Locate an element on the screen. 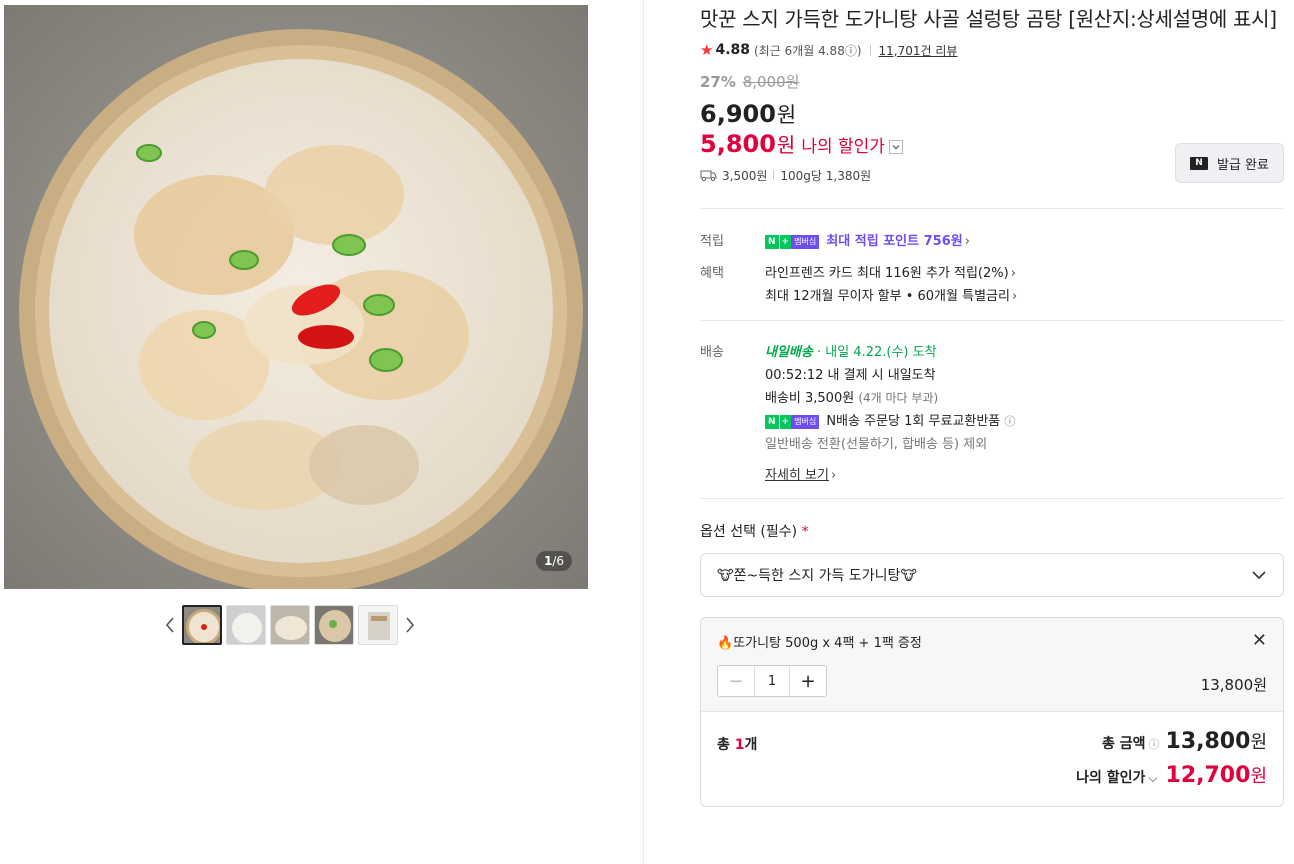  total-amount-unit: 원 is located at coordinates (1258, 742).